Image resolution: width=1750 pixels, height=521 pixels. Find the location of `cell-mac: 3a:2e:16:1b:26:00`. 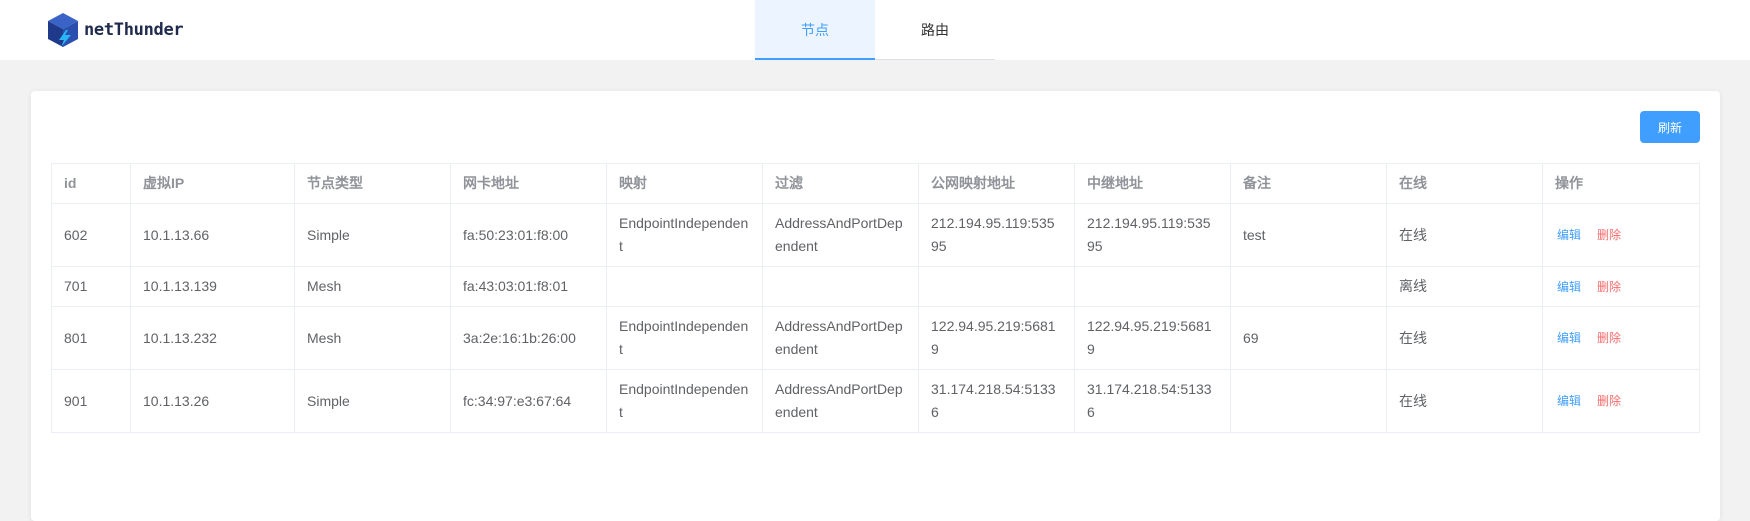

cell-mac: 3a:2e:16:1b:26:00 is located at coordinates (528, 338).